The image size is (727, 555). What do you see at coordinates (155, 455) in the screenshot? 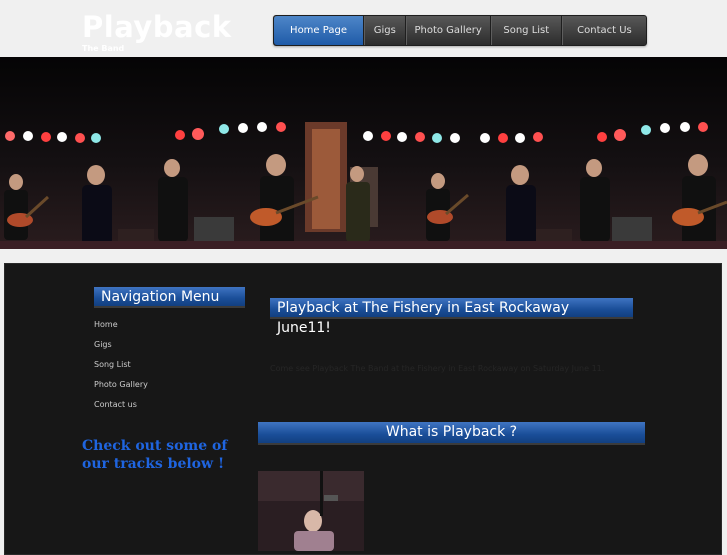
I see `tracks-promo-text: Check out some of our tracks below !` at bounding box center [155, 455].